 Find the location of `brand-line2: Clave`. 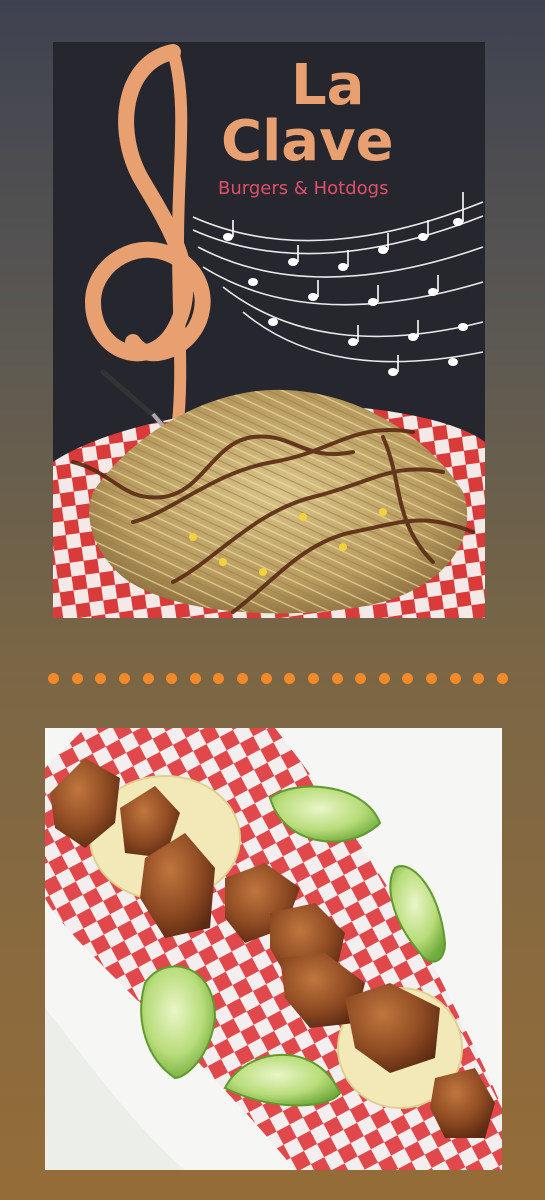

brand-line2: Clave is located at coordinates (307, 141).